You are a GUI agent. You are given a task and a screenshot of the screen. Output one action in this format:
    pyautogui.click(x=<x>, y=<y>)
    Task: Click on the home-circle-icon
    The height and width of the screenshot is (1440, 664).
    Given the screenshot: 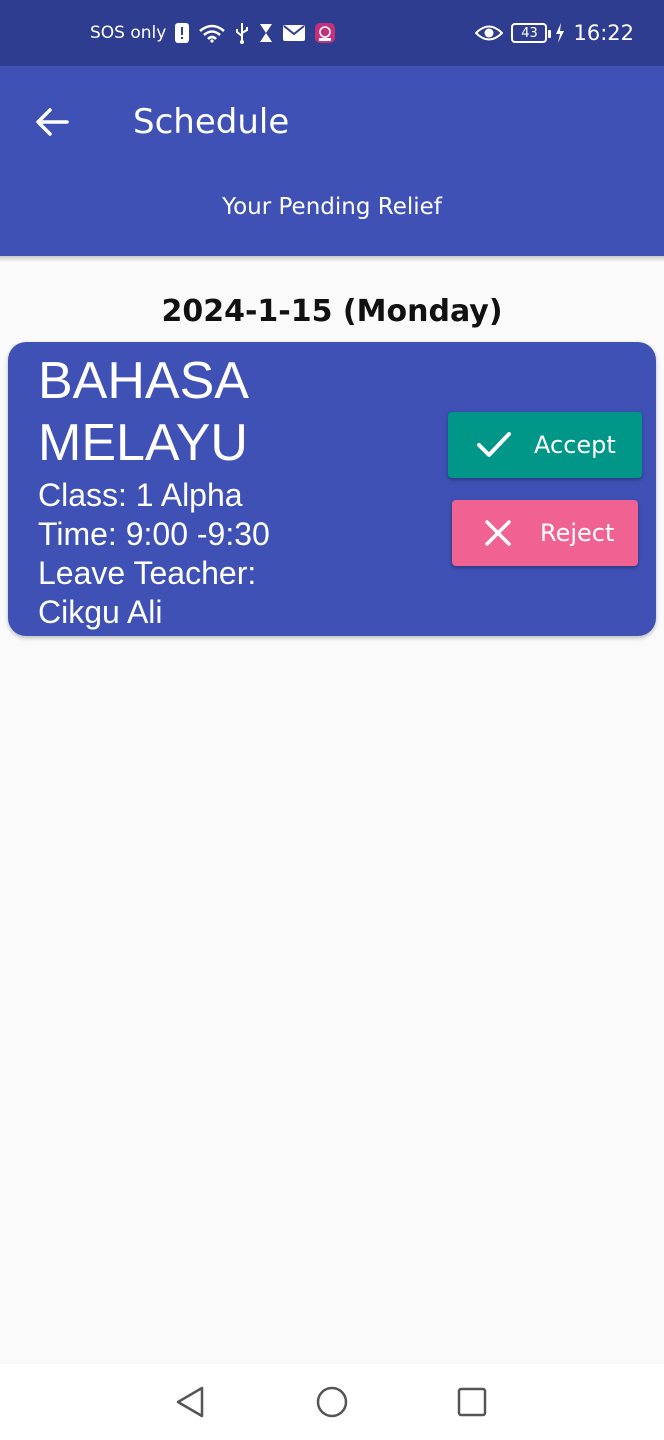 What is the action you would take?
    pyautogui.click(x=332, y=1402)
    